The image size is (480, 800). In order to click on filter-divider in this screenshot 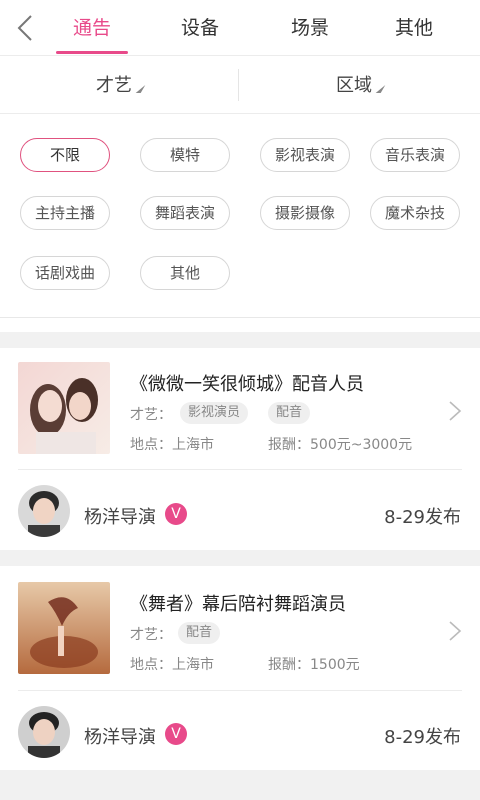, I will do `click(238, 85)`.